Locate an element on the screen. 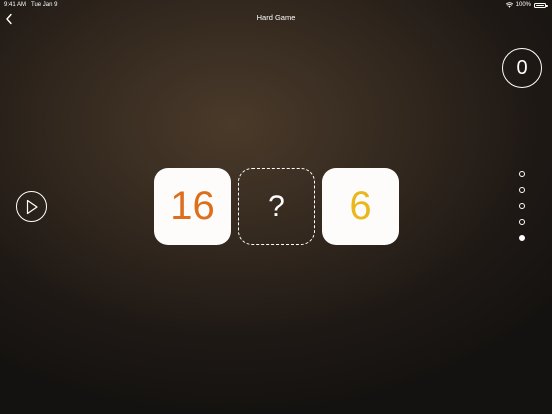 This screenshot has width=552, height=414. status-left: 9:41 AM Tue Jan 9 is located at coordinates (33, 5).